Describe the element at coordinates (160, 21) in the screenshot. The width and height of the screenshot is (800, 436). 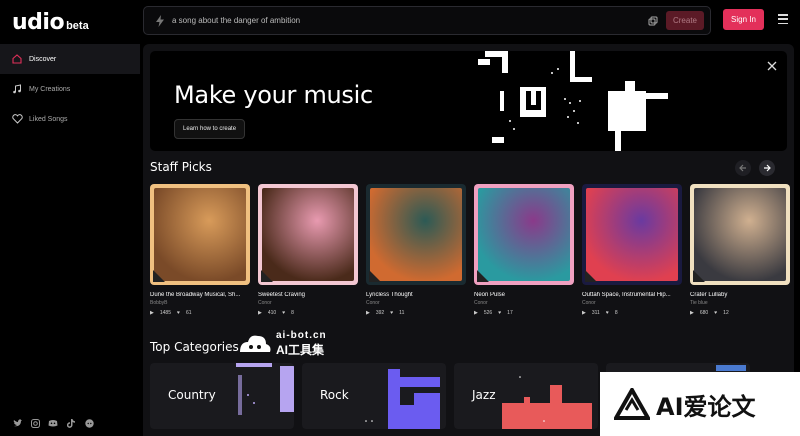
I see `lightning-icon` at that location.